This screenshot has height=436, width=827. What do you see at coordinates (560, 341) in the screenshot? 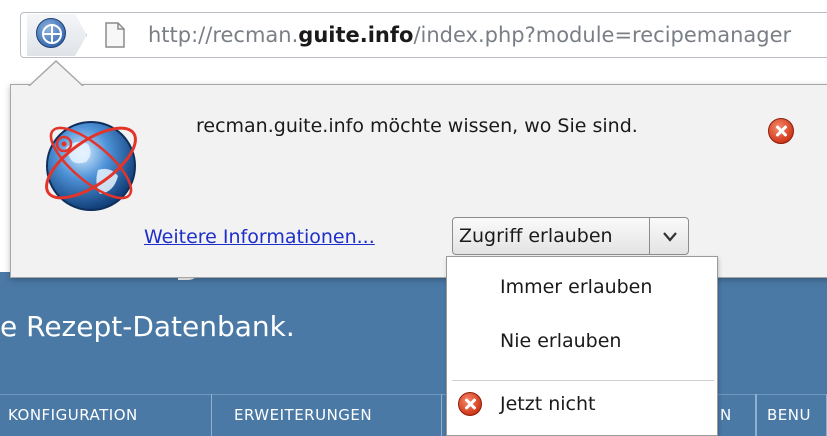
I see `menu-item-never-allow: Nie erlauben` at bounding box center [560, 341].